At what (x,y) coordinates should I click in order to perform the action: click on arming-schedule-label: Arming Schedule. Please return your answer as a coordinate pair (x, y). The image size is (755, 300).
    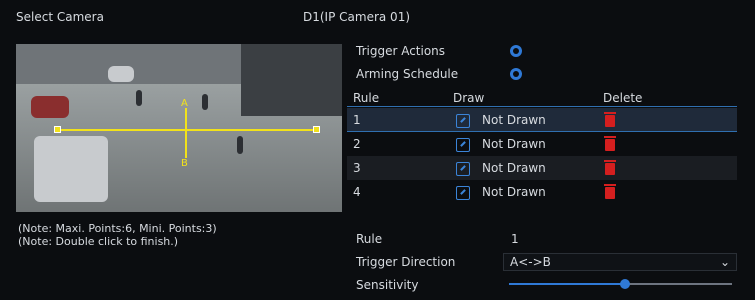
    Looking at the image, I should click on (407, 74).